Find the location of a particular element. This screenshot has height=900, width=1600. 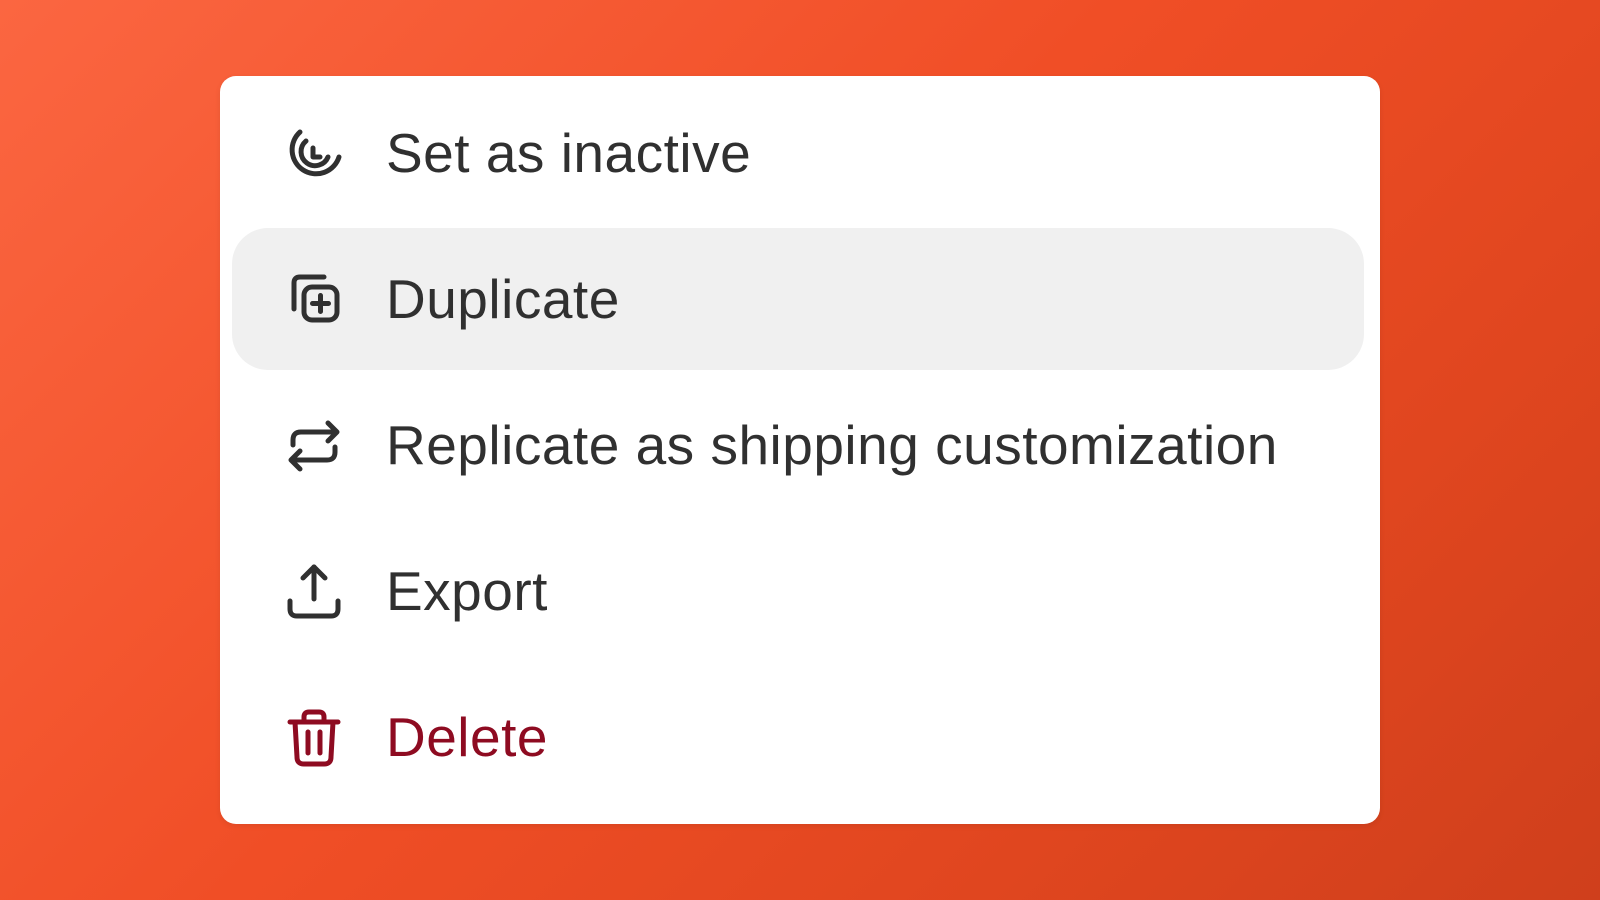

inactive-icon is located at coordinates (314, 153).